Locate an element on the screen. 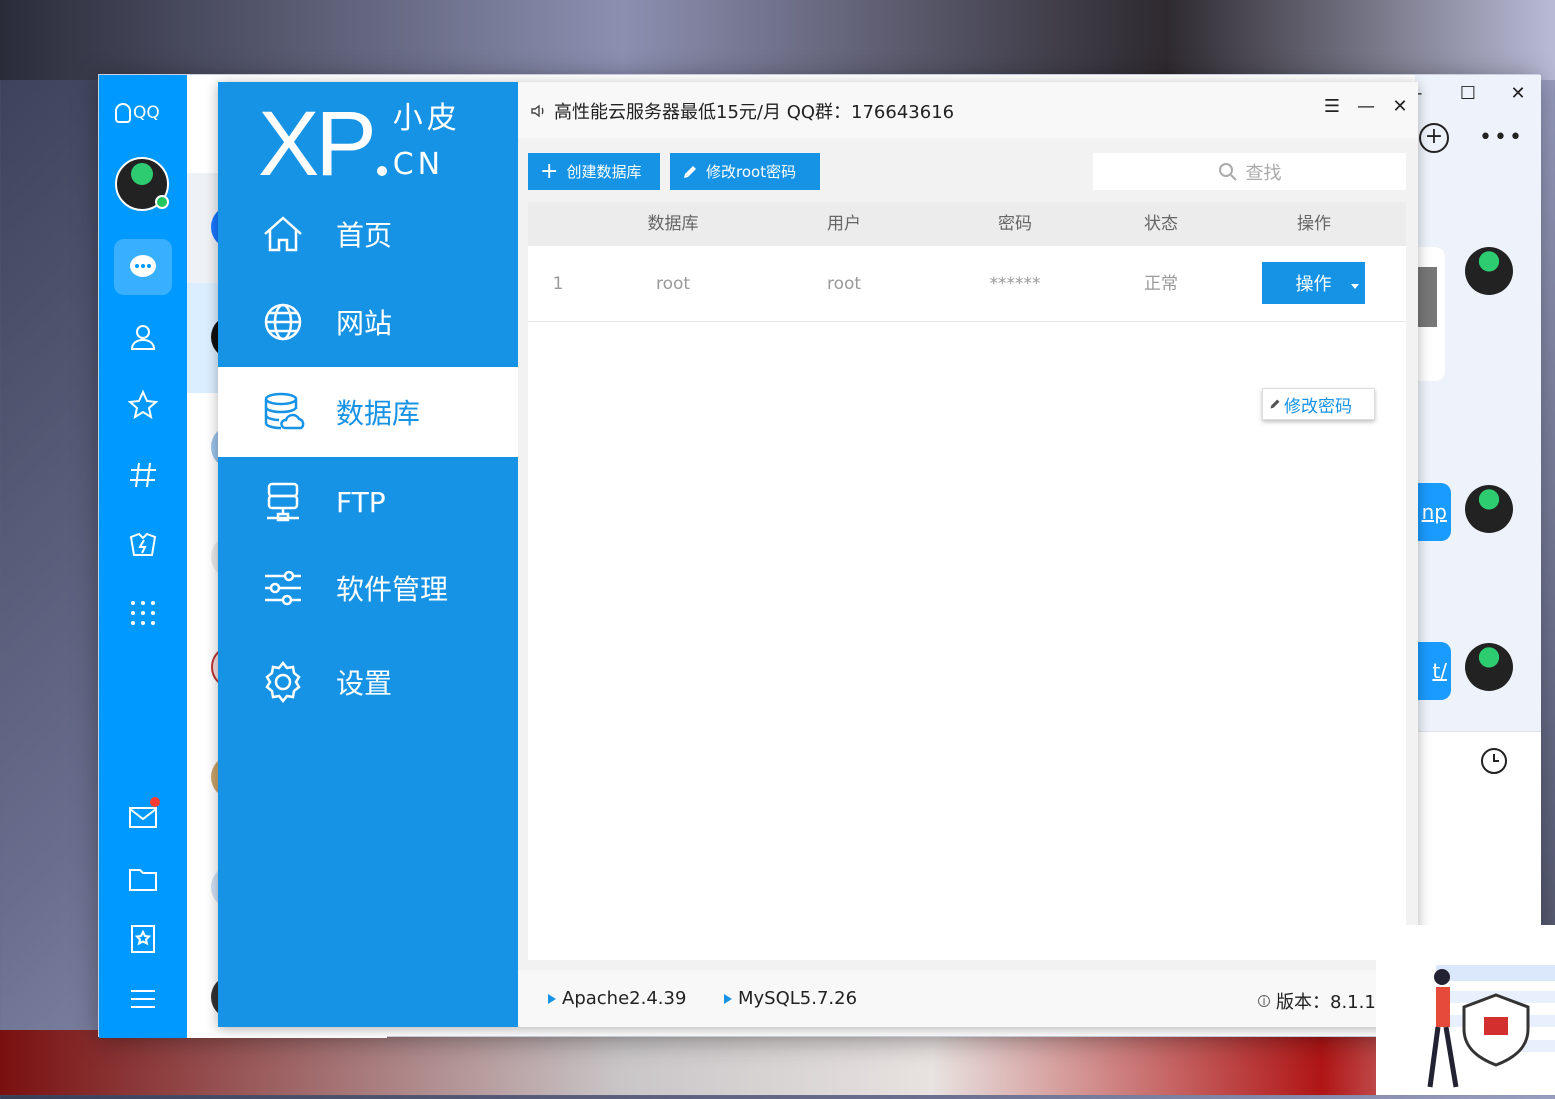 The width and height of the screenshot is (1555, 1099). plus-icon: + is located at coordinates (549, 171).